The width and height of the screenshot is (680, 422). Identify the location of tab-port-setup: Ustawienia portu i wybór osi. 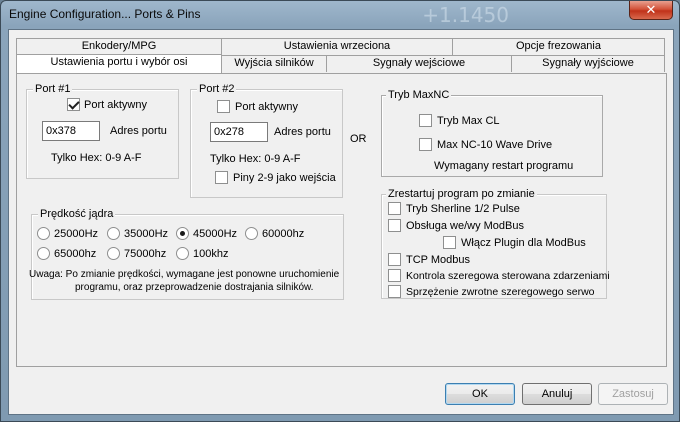
(119, 63).